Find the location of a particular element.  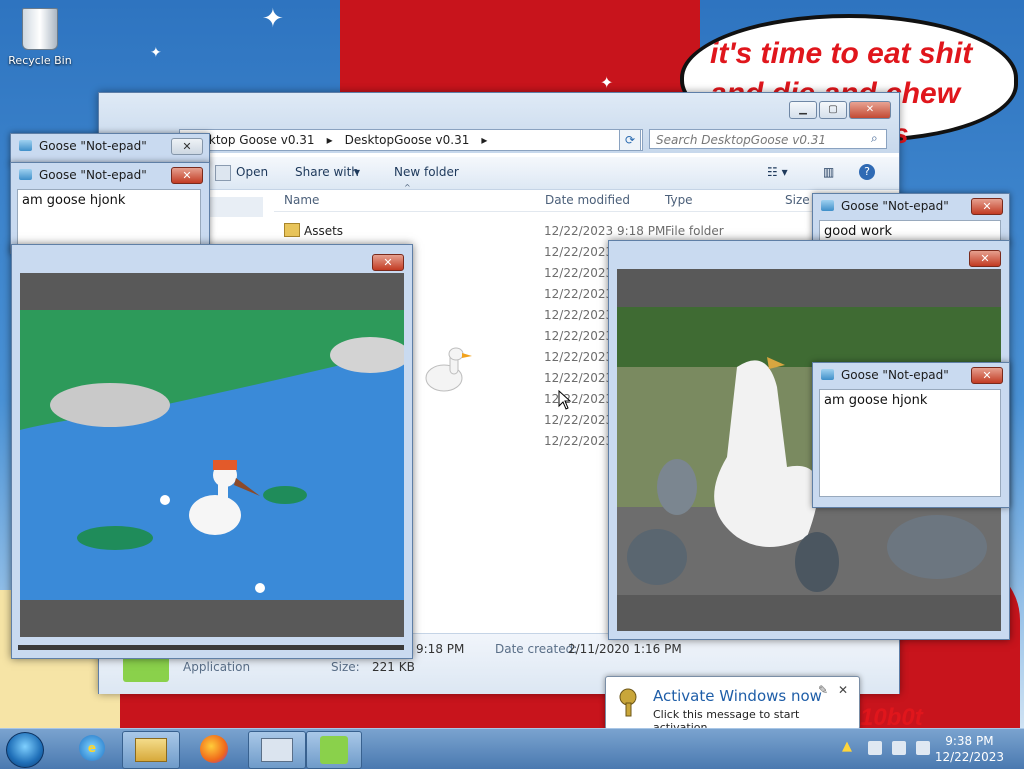

search-input: Search DesktopGoose v0.31 is located at coordinates (768, 139).